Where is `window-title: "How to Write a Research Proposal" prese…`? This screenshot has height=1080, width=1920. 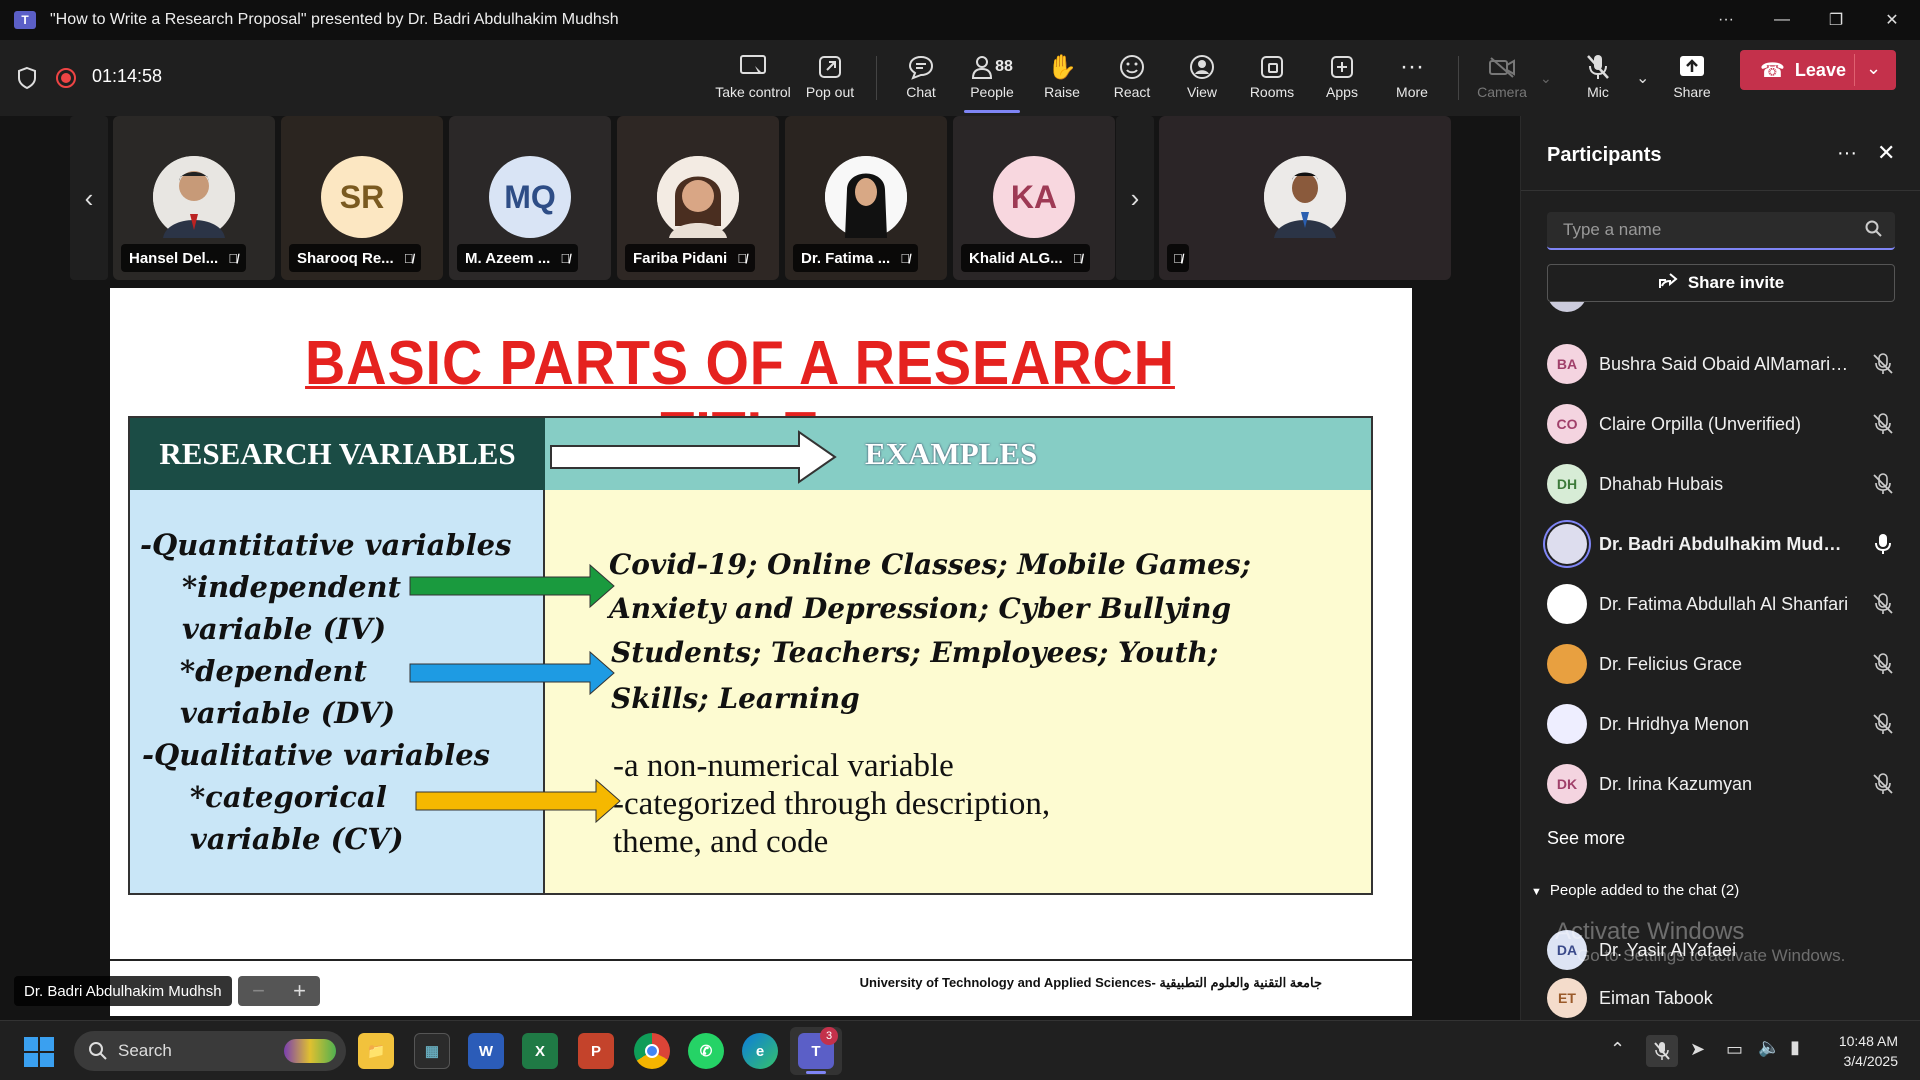 window-title: "How to Write a Research Proposal" prese… is located at coordinates (334, 19).